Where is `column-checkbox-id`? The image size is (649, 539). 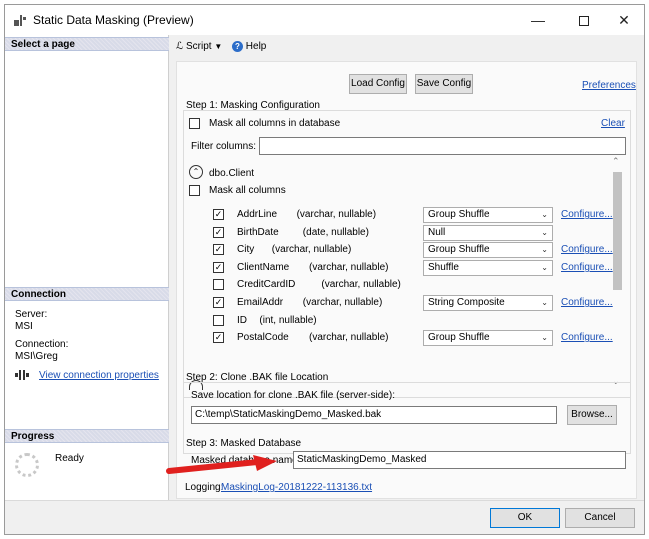
column-checkbox-id is located at coordinates (218, 320).